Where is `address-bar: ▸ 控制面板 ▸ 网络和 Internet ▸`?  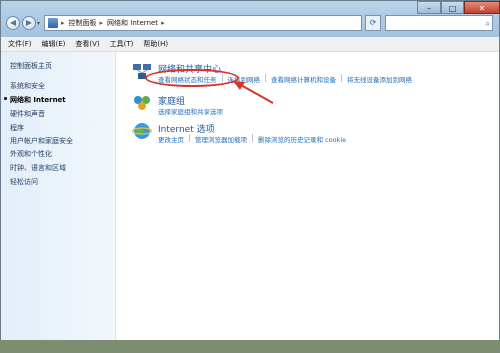 address-bar: ▸ 控制面板 ▸ 网络和 Internet ▸ is located at coordinates (203, 23).